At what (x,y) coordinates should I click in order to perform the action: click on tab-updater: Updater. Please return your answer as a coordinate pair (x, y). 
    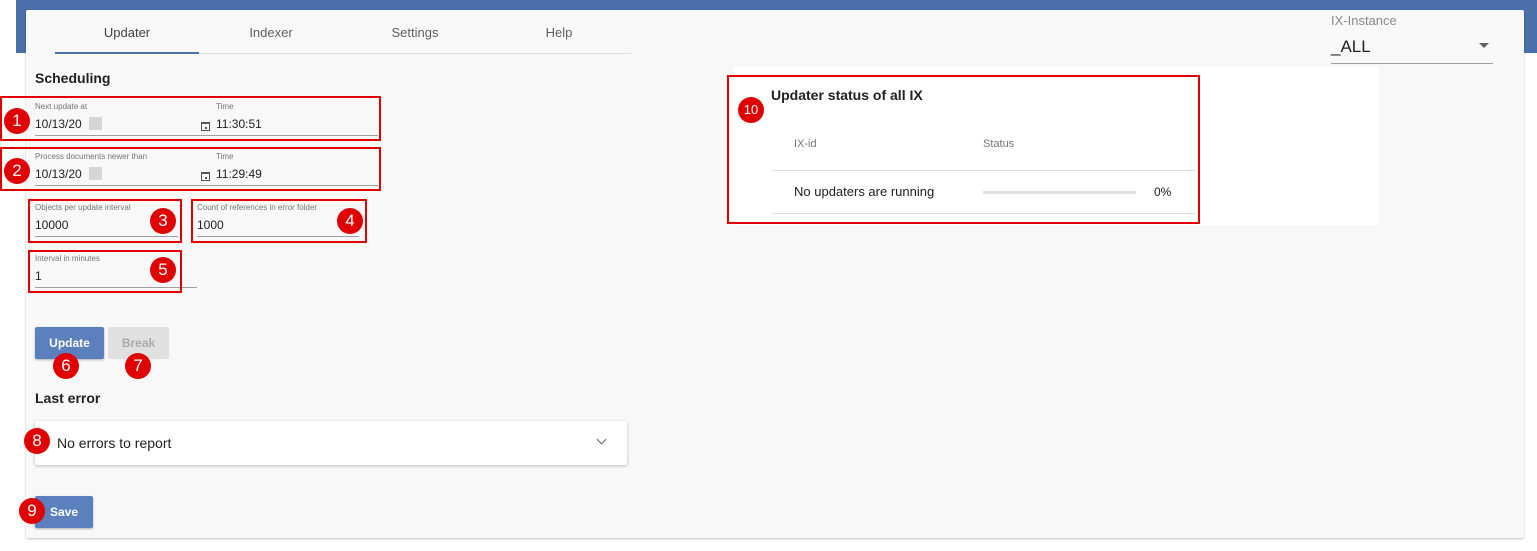
    Looking at the image, I should click on (127, 35).